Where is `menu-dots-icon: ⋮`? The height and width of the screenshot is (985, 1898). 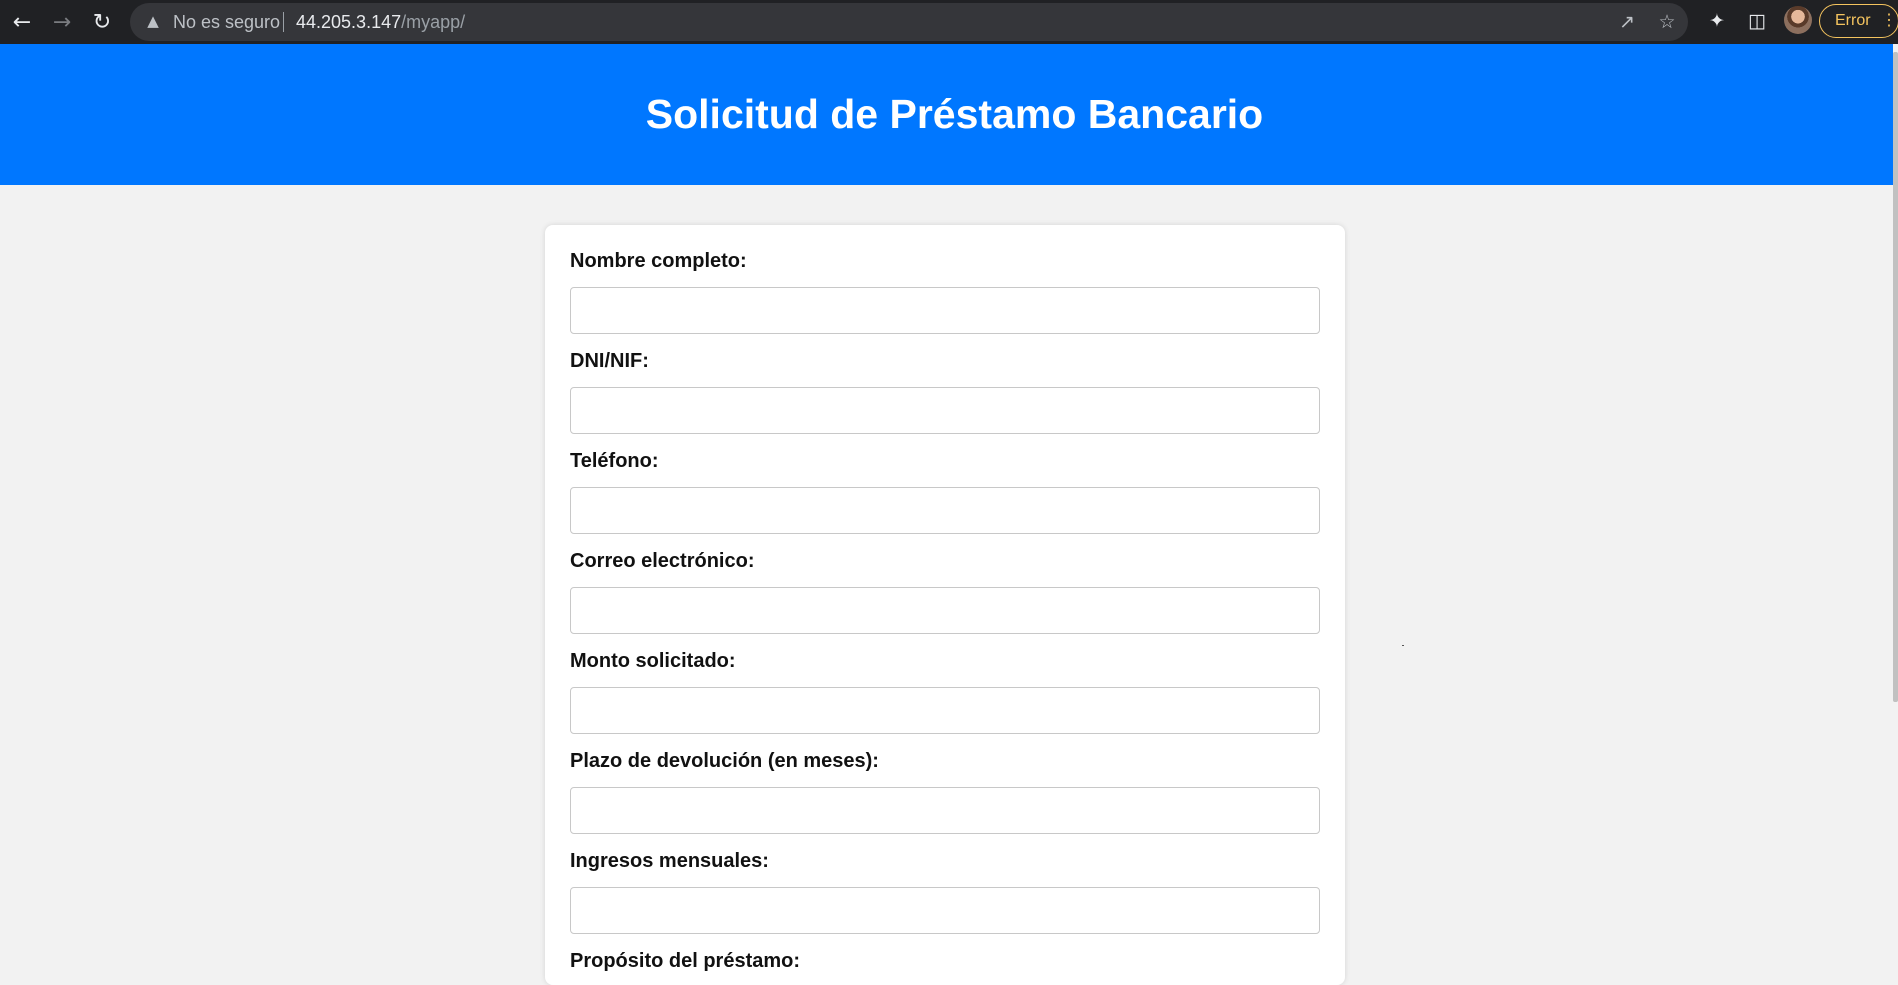 menu-dots-icon: ⋮ is located at coordinates (1889, 20).